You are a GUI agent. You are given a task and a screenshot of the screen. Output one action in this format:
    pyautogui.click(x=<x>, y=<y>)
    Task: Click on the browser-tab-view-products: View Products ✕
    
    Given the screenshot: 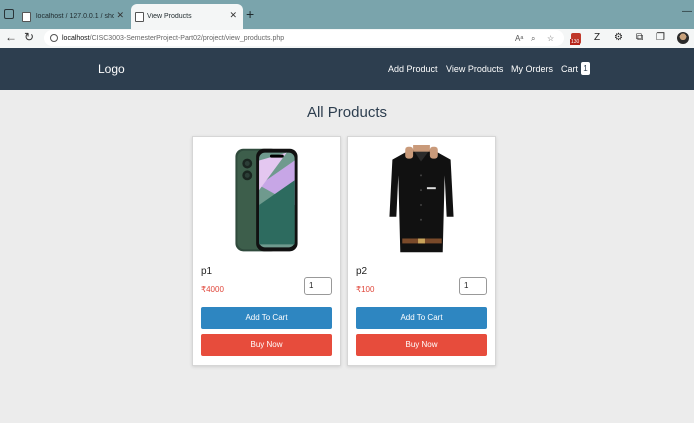 What is the action you would take?
    pyautogui.click(x=187, y=16)
    